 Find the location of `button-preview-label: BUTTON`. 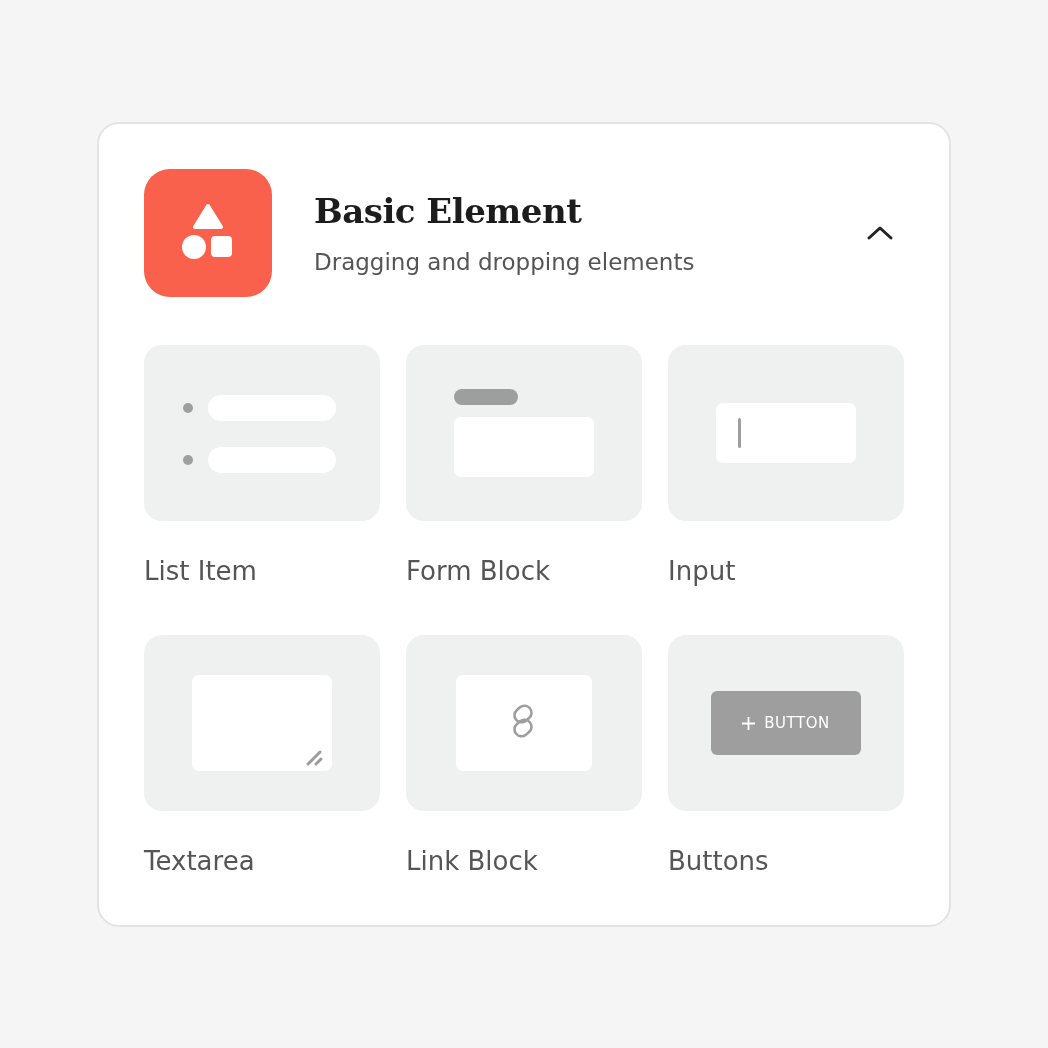

button-preview-label: BUTTON is located at coordinates (797, 723).